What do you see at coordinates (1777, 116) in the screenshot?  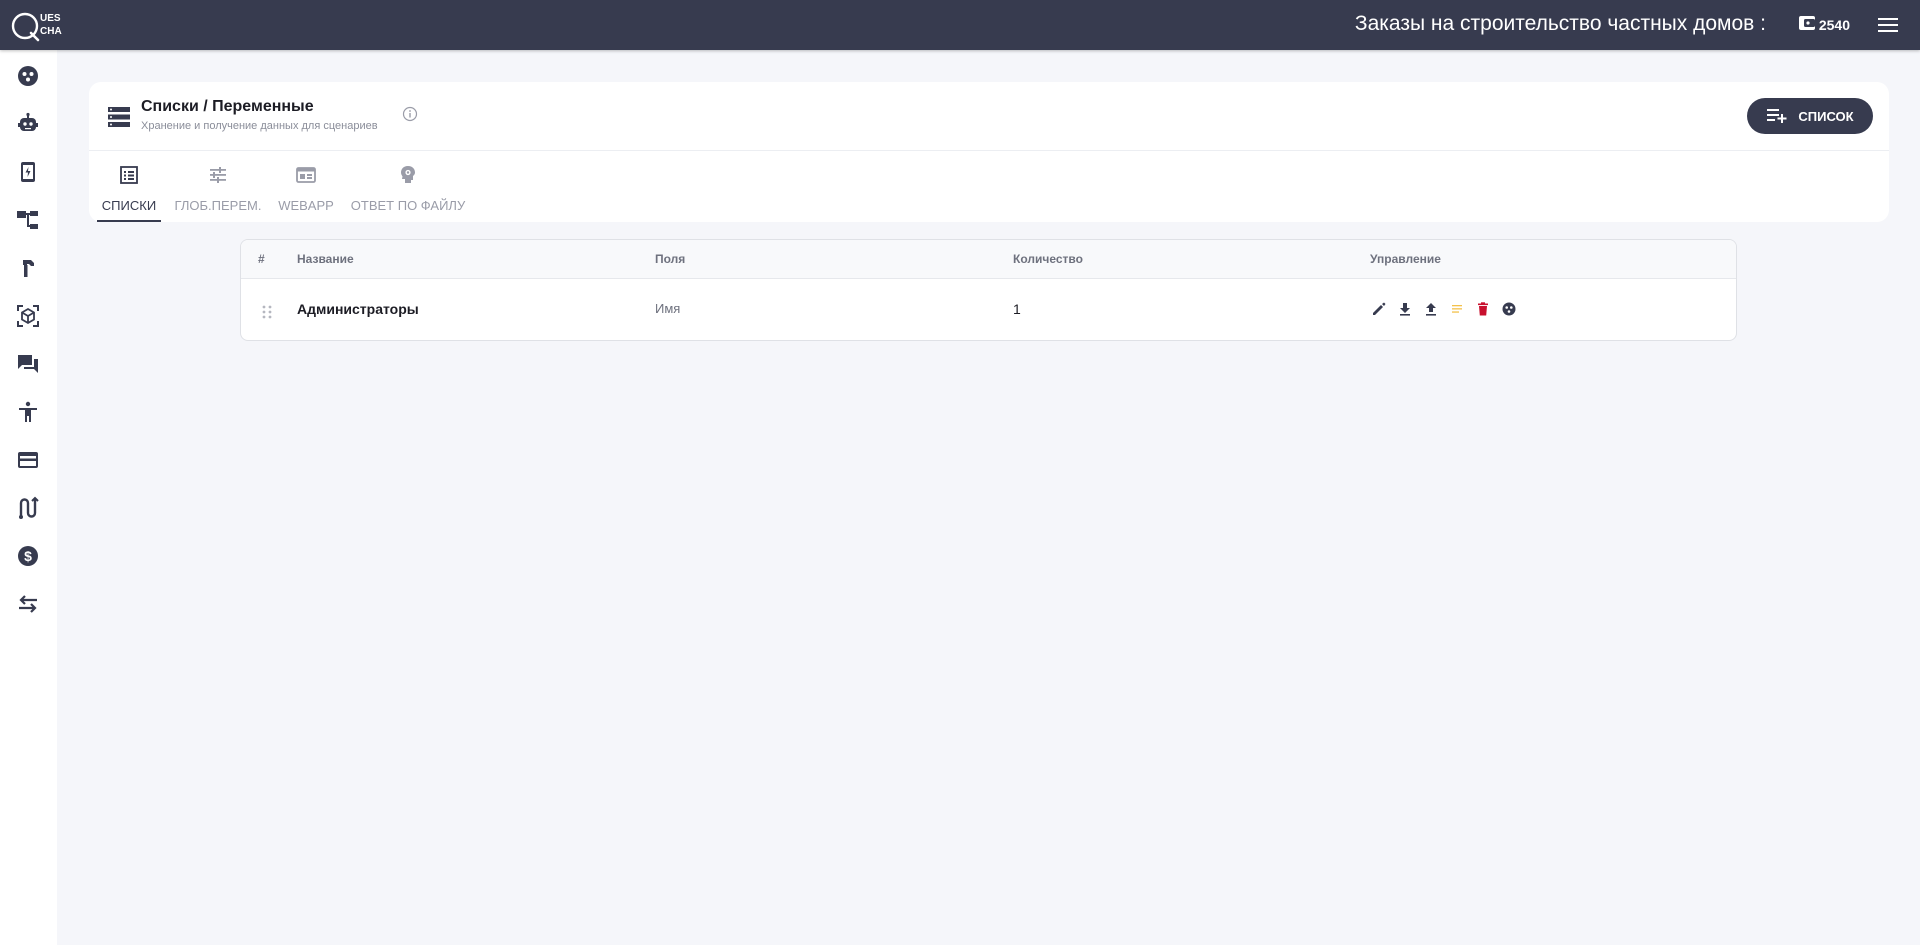 I see `playlist-add-icon` at bounding box center [1777, 116].